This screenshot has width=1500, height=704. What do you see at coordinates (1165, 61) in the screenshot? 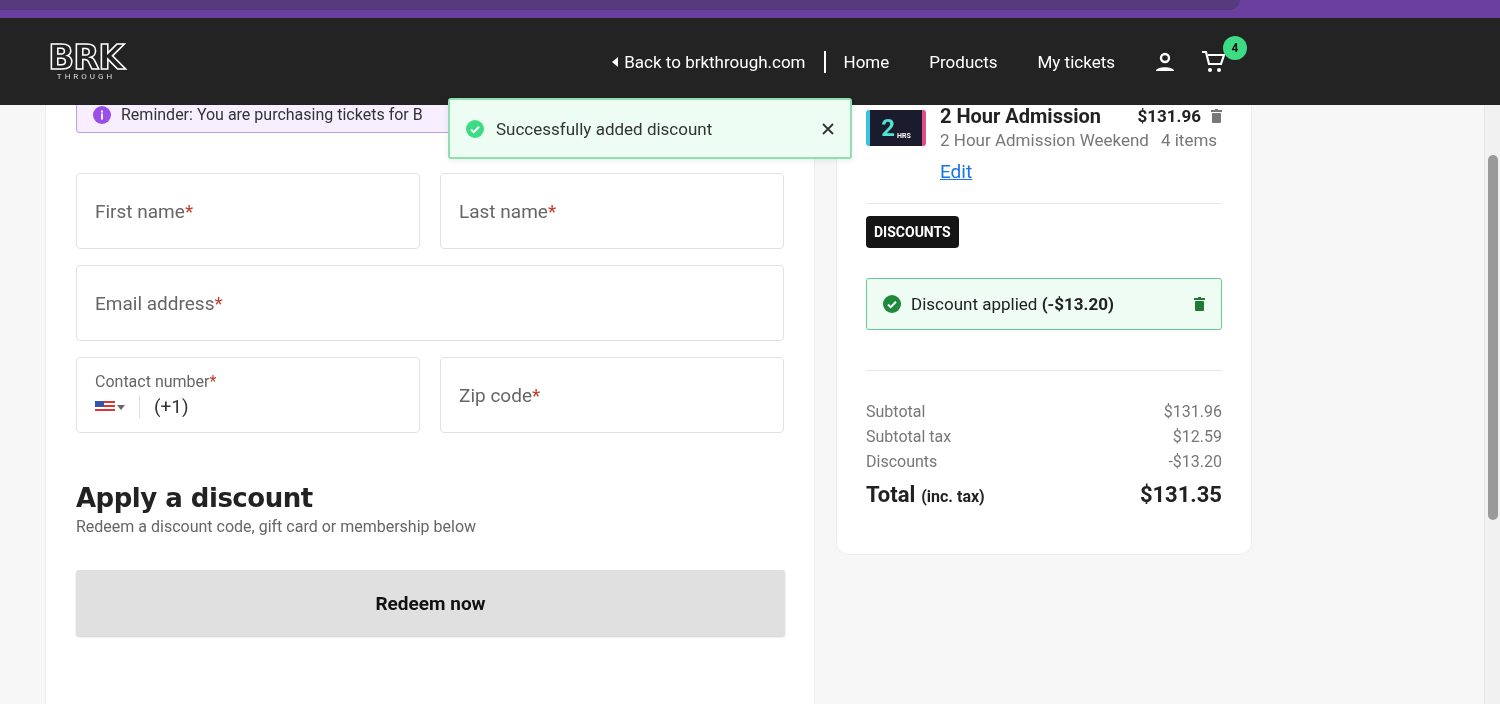
I see `user-icon` at bounding box center [1165, 61].